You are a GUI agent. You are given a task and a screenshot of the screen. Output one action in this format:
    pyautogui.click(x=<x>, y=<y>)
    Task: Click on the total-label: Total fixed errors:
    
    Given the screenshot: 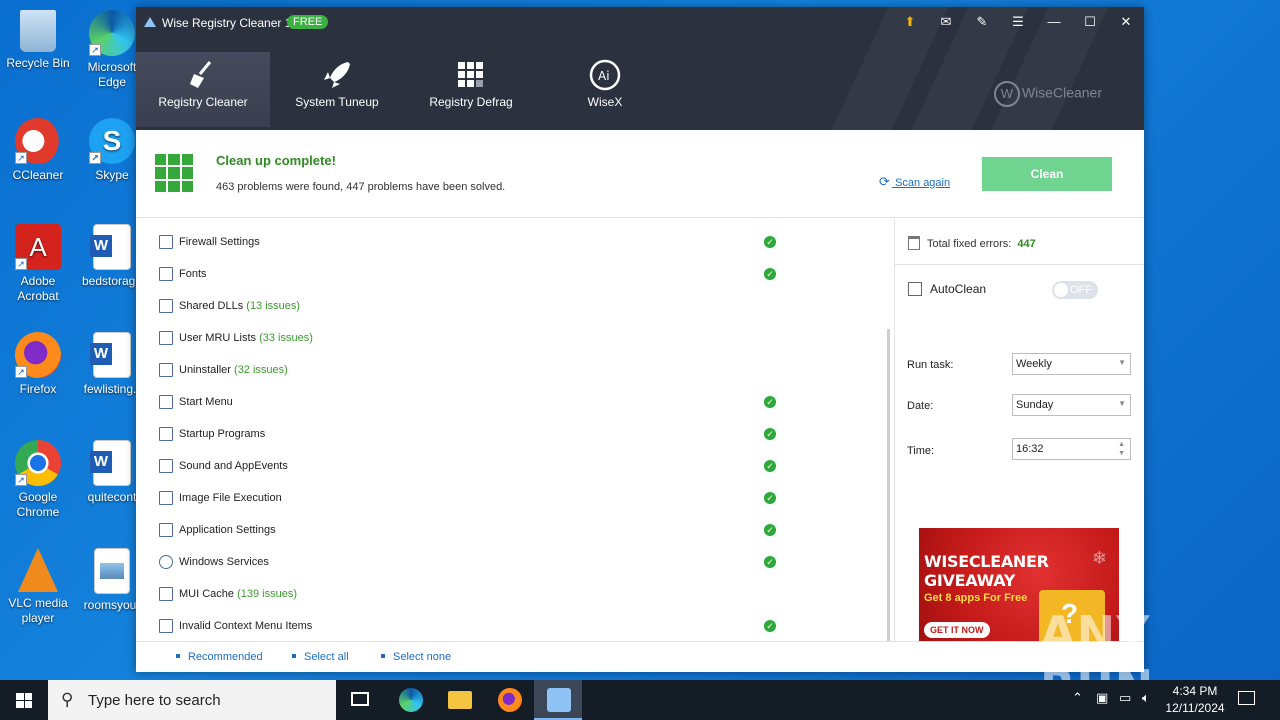 What is the action you would take?
    pyautogui.click(x=969, y=244)
    